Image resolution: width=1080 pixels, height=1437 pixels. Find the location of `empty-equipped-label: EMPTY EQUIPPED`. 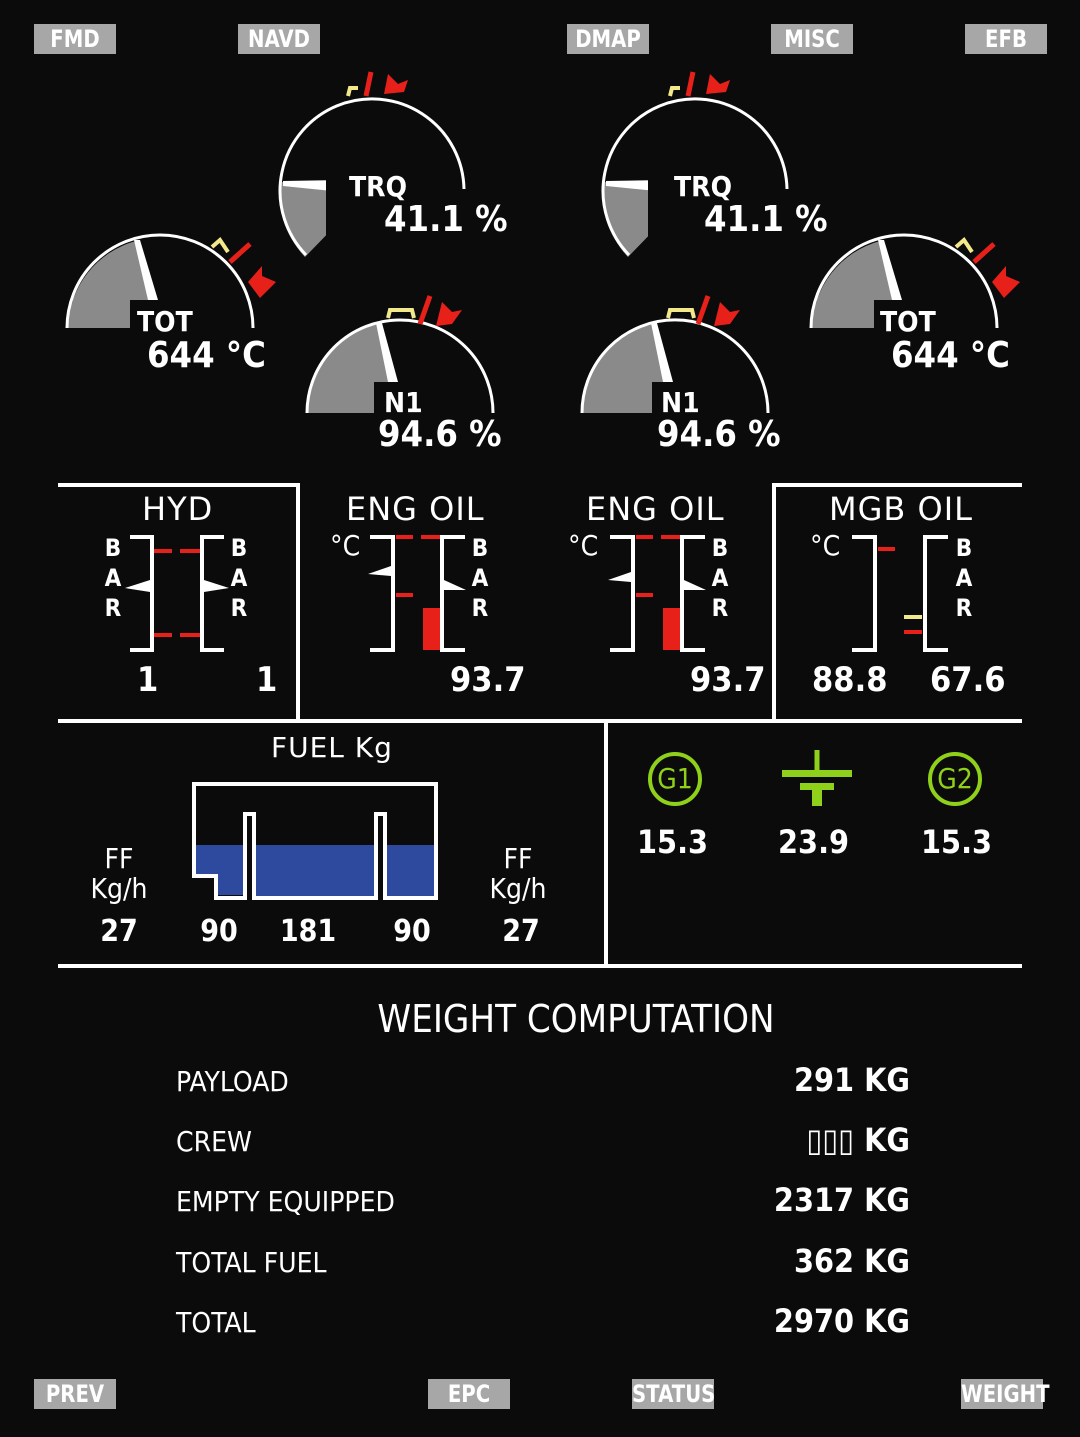

empty-equipped-label: EMPTY EQUIPPED is located at coordinates (285, 1201).